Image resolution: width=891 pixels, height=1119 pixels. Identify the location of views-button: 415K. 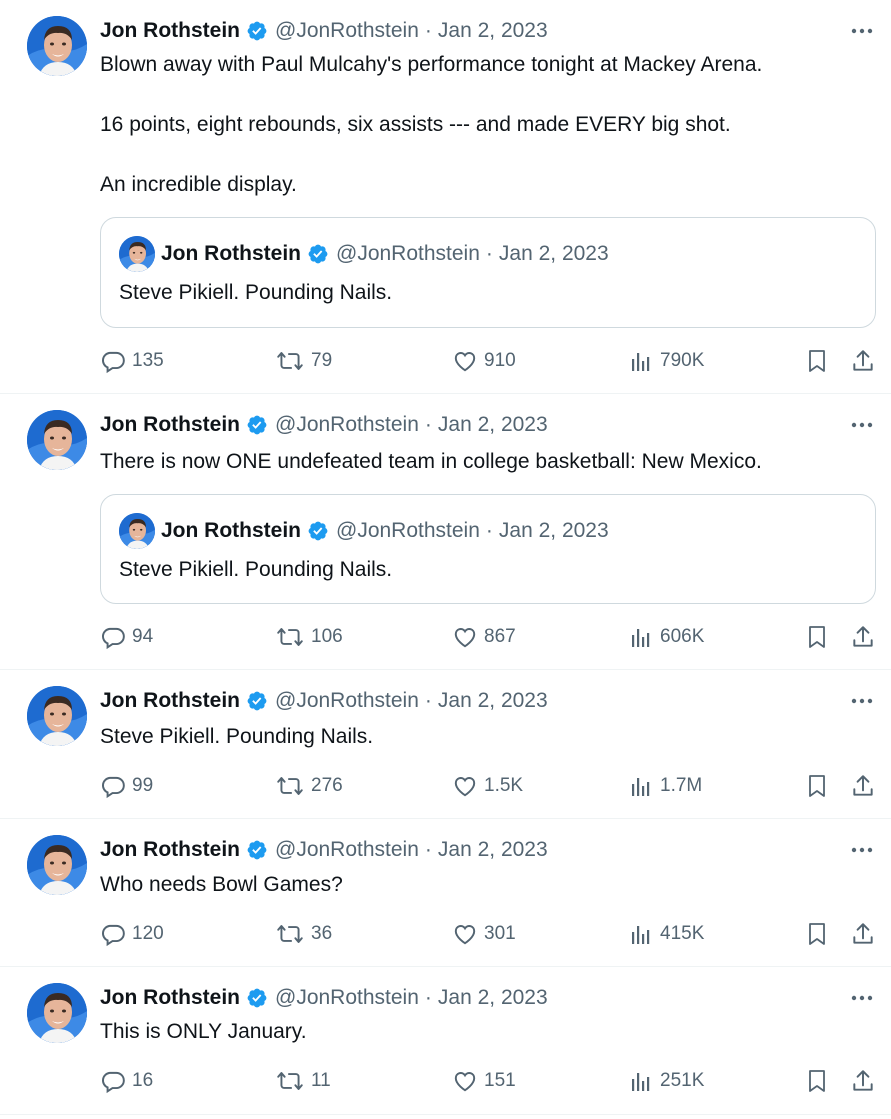
(667, 934).